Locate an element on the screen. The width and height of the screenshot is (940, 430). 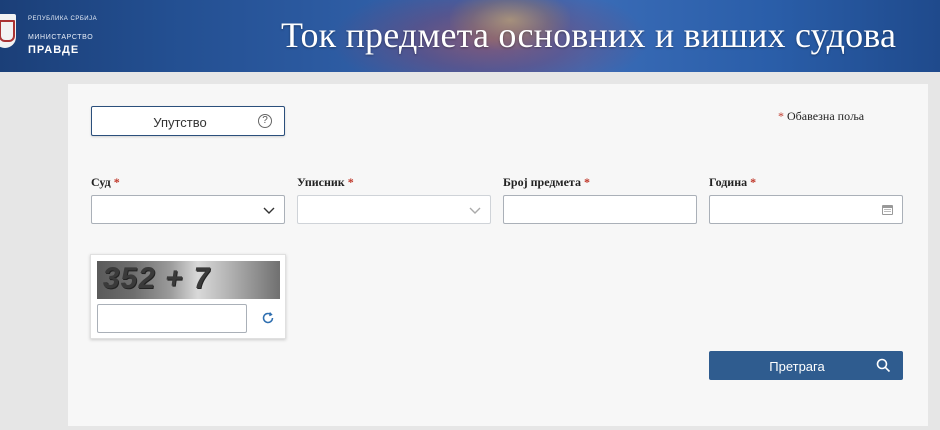
court-label-text: Суд is located at coordinates (101, 182).